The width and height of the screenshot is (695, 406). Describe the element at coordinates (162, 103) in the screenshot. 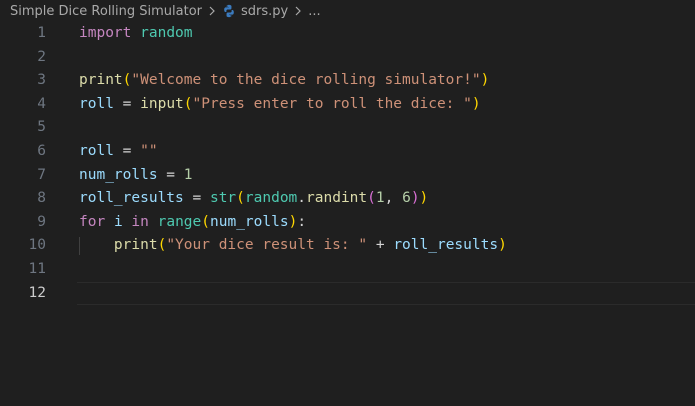

I see `code-token: input` at that location.